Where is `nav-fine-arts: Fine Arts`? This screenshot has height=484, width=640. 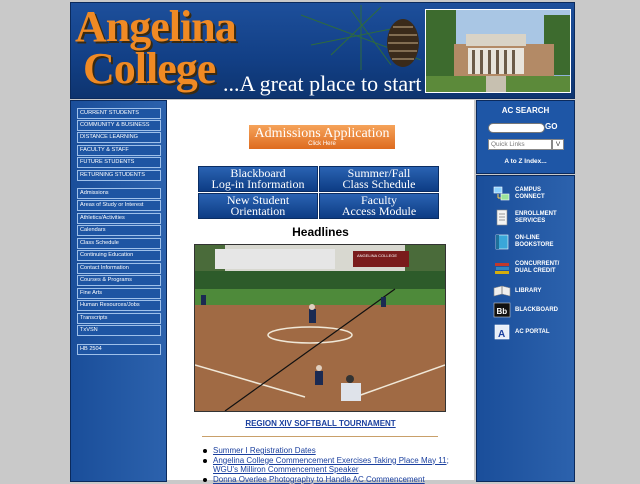 nav-fine-arts: Fine Arts is located at coordinates (119, 293).